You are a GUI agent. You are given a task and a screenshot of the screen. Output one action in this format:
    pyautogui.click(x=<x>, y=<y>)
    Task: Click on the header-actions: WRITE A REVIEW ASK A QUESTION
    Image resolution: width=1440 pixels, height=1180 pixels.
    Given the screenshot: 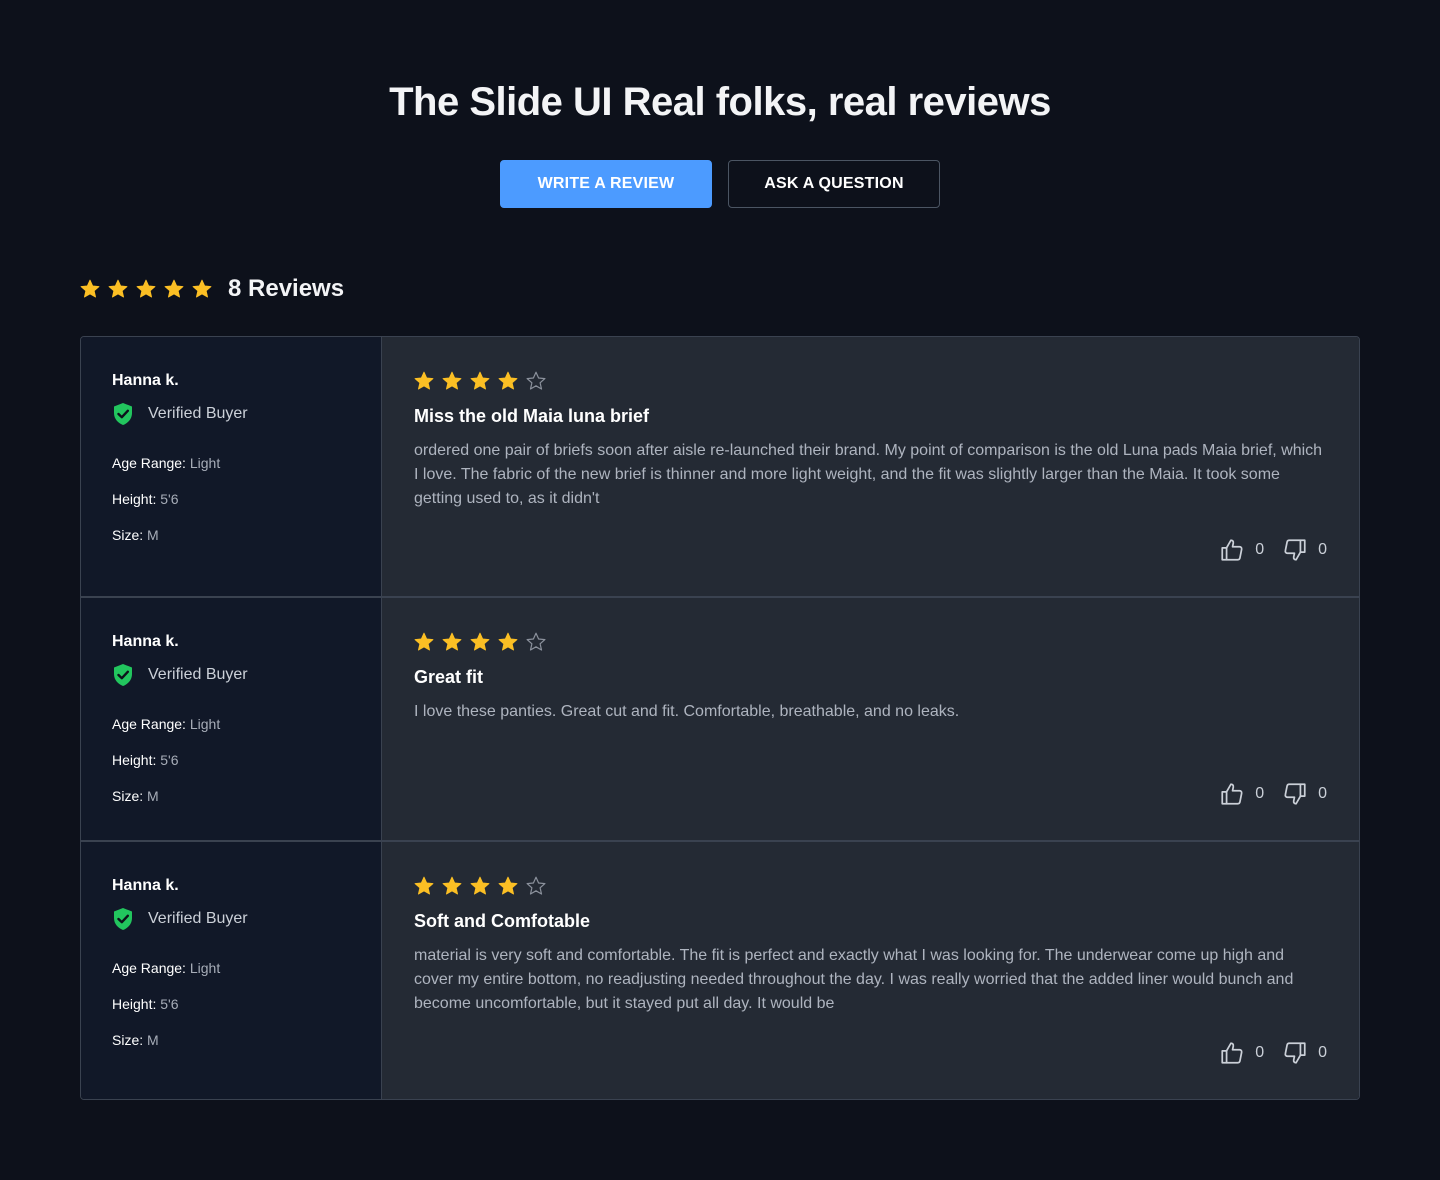 What is the action you would take?
    pyautogui.click(x=720, y=184)
    